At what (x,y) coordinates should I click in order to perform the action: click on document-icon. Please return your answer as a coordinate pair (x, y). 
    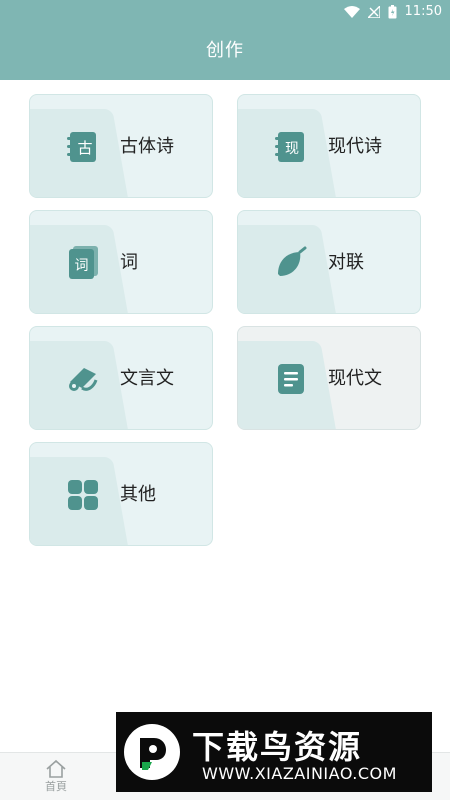
    Looking at the image, I should click on (291, 379).